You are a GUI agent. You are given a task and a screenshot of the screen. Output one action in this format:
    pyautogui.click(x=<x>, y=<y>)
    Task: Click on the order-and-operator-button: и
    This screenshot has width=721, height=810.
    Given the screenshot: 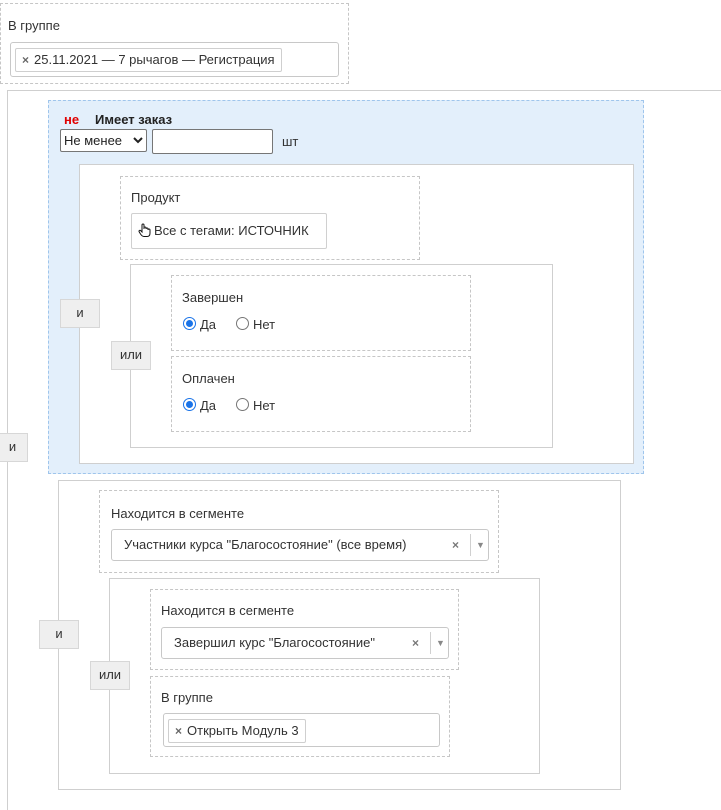 What is the action you would take?
    pyautogui.click(x=80, y=313)
    